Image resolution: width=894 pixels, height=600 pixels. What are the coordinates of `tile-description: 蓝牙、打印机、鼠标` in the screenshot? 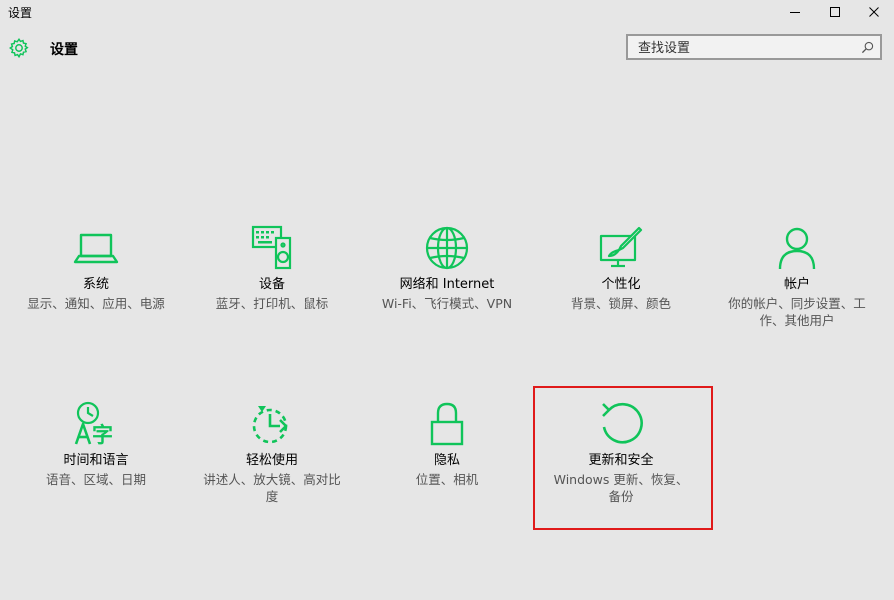 It's located at (272, 303).